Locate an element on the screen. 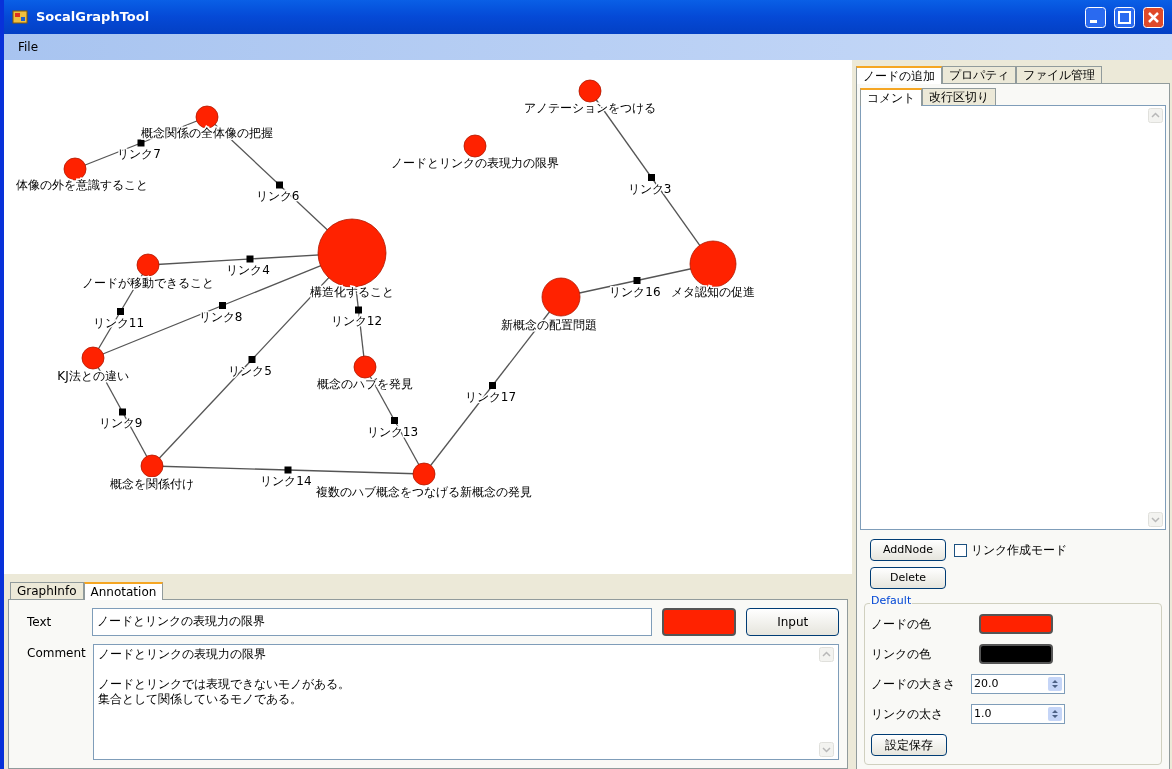  tab: ファイル管理 is located at coordinates (1059, 74).